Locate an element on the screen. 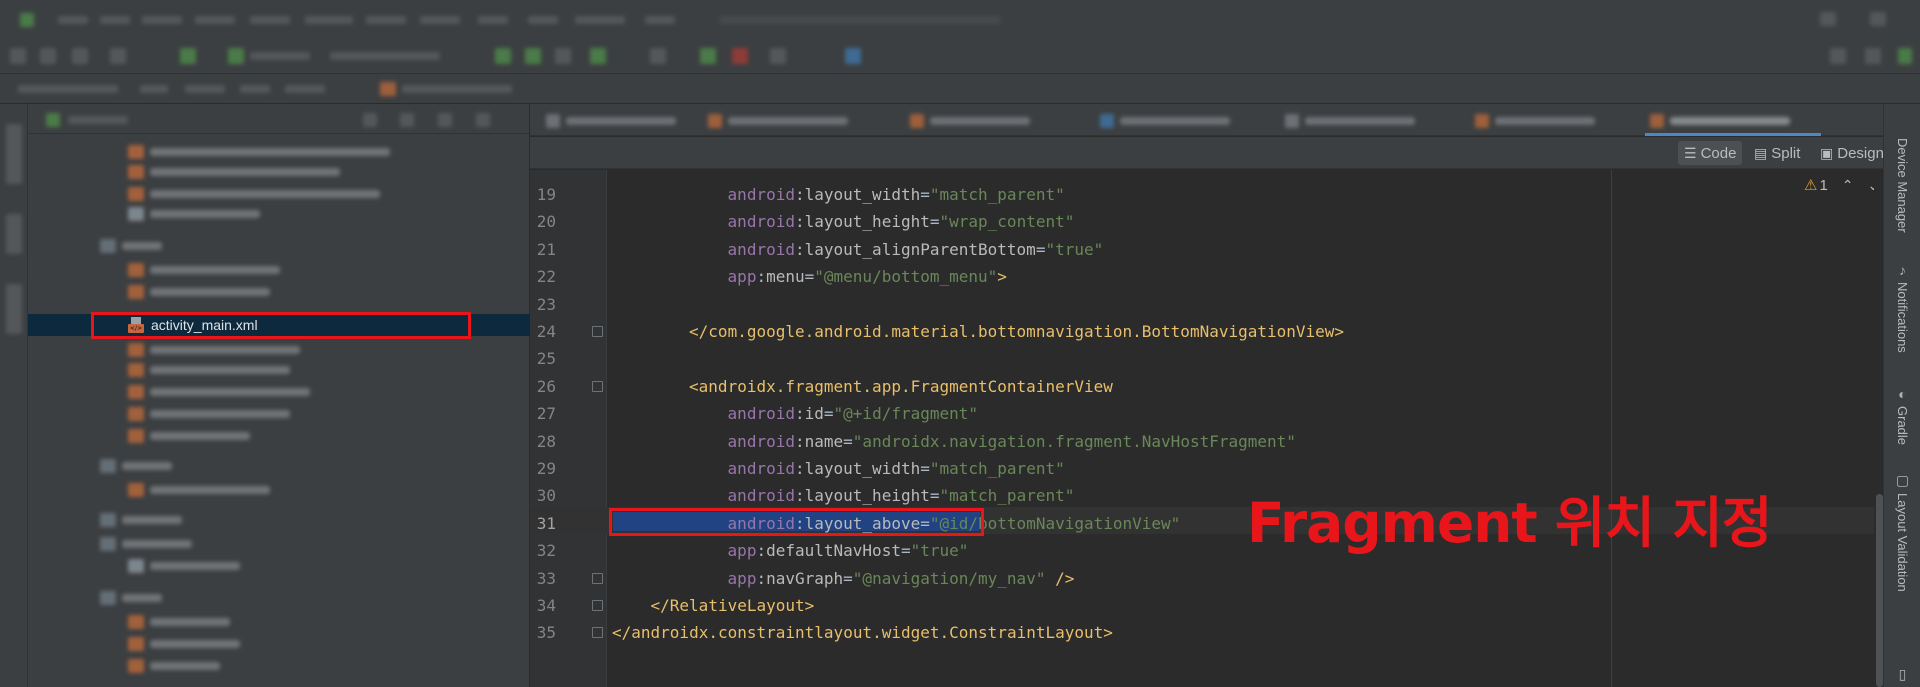  run-icon is located at coordinates (503, 56).